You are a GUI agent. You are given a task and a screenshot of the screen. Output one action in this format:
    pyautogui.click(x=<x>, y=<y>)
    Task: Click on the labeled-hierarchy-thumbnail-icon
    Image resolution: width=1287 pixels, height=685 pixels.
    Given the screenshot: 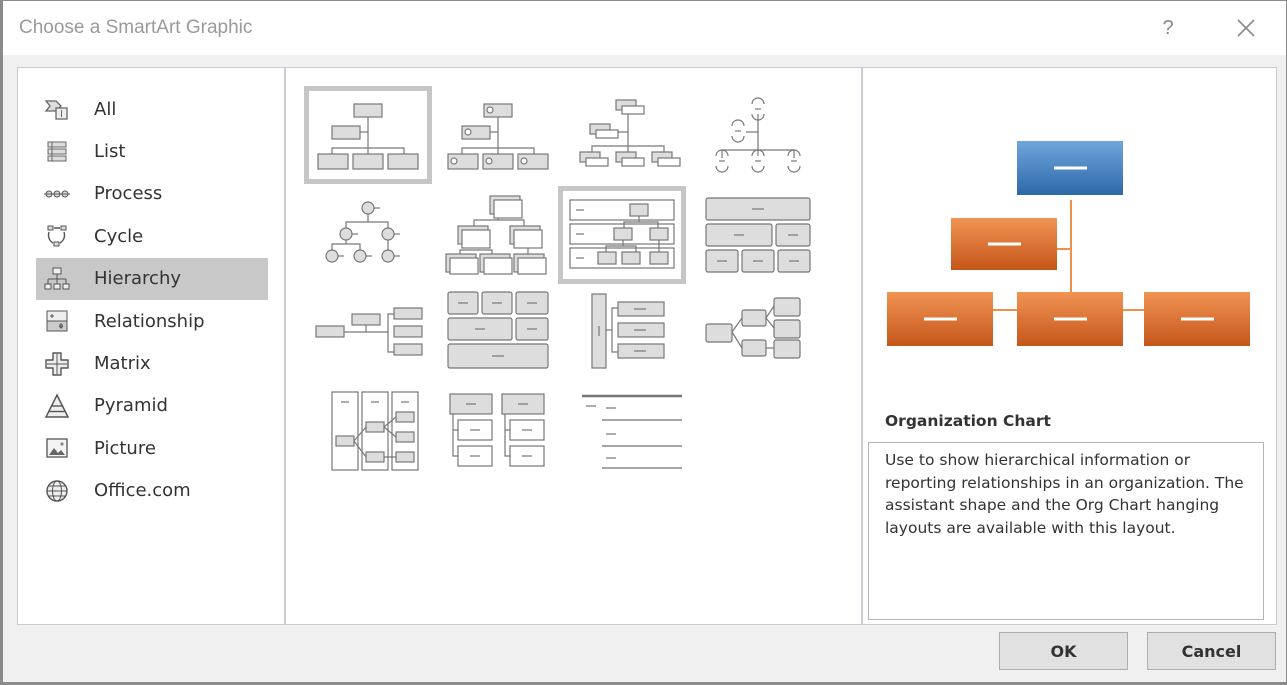 What is the action you would take?
    pyautogui.click(x=496, y=235)
    